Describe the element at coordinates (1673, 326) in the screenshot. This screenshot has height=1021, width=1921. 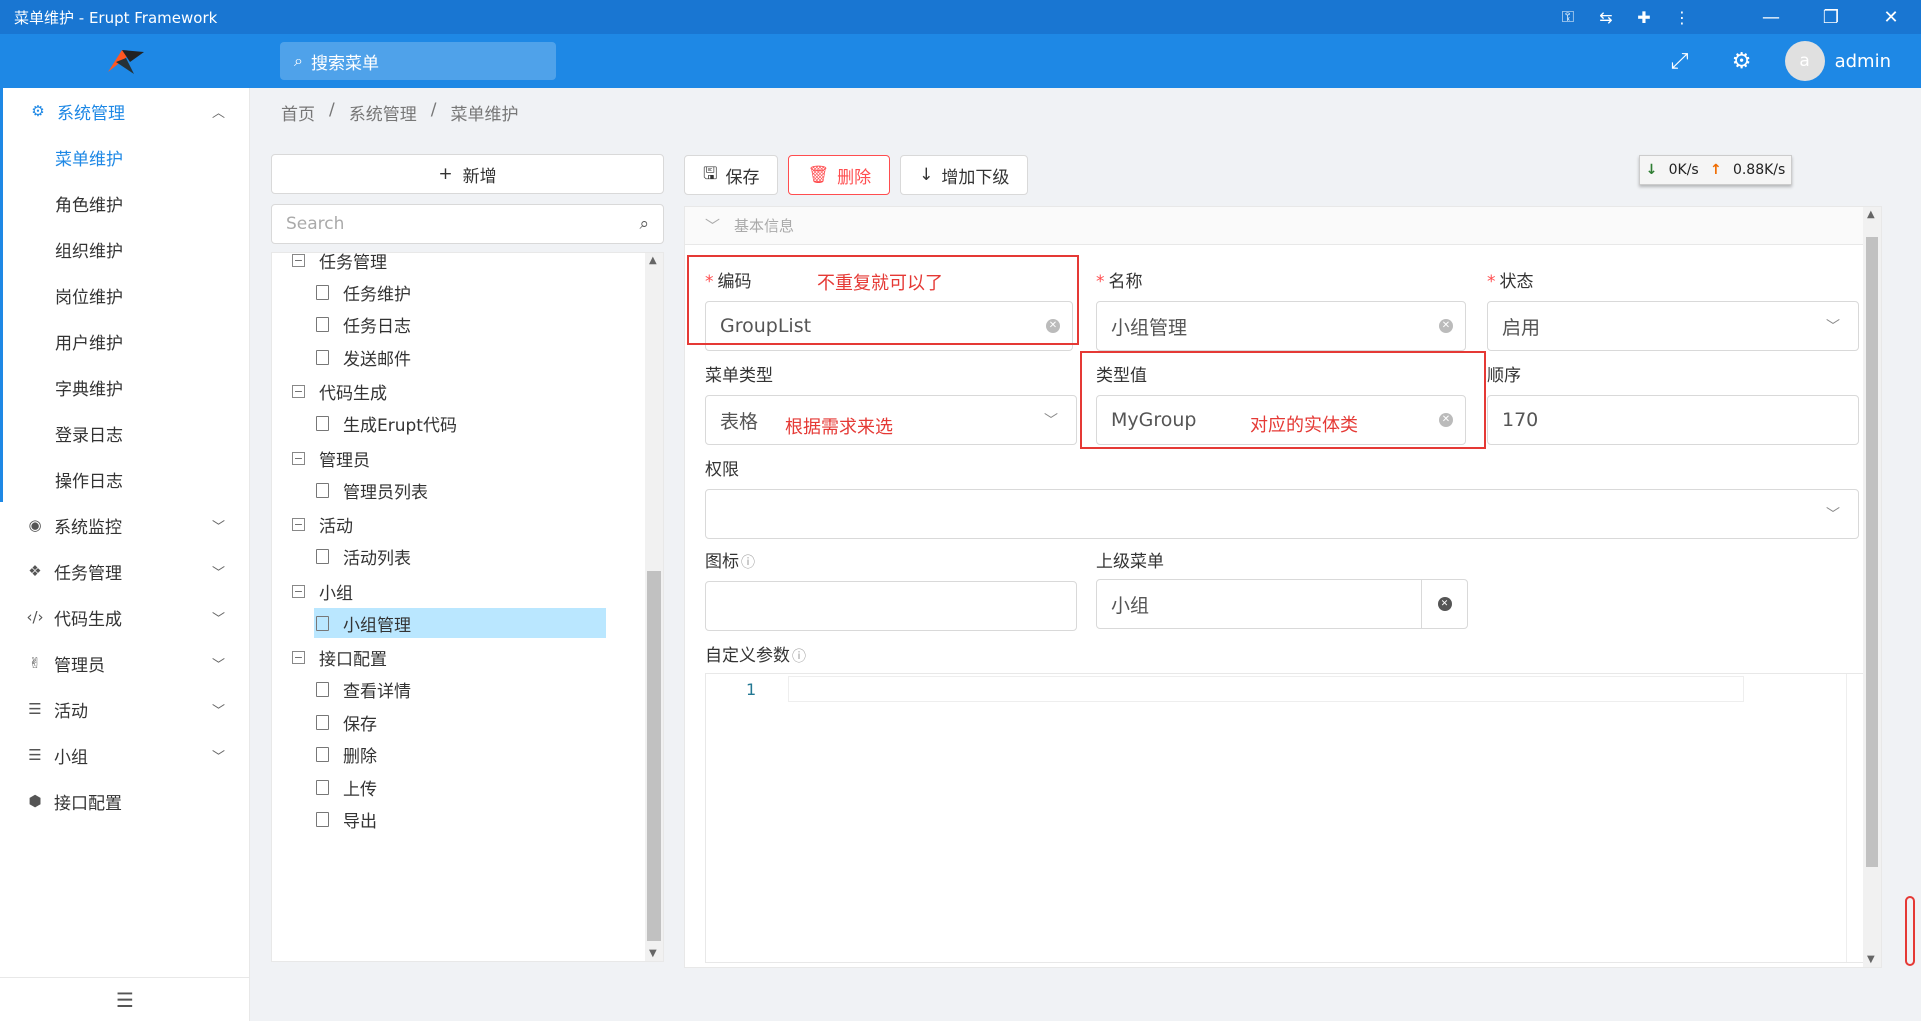
I see `status-select: 启用 ﹀` at that location.